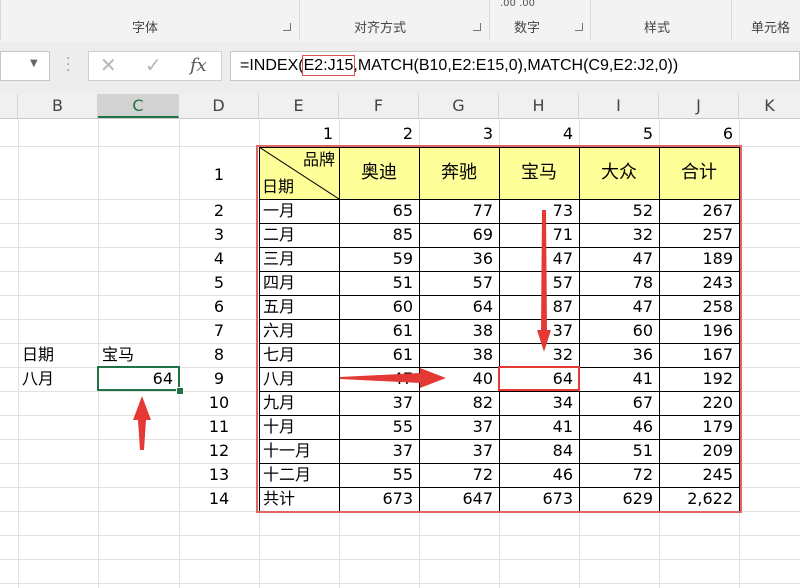 The width and height of the screenshot is (800, 588). I want to click on arrow-right-icon, so click(393, 378).